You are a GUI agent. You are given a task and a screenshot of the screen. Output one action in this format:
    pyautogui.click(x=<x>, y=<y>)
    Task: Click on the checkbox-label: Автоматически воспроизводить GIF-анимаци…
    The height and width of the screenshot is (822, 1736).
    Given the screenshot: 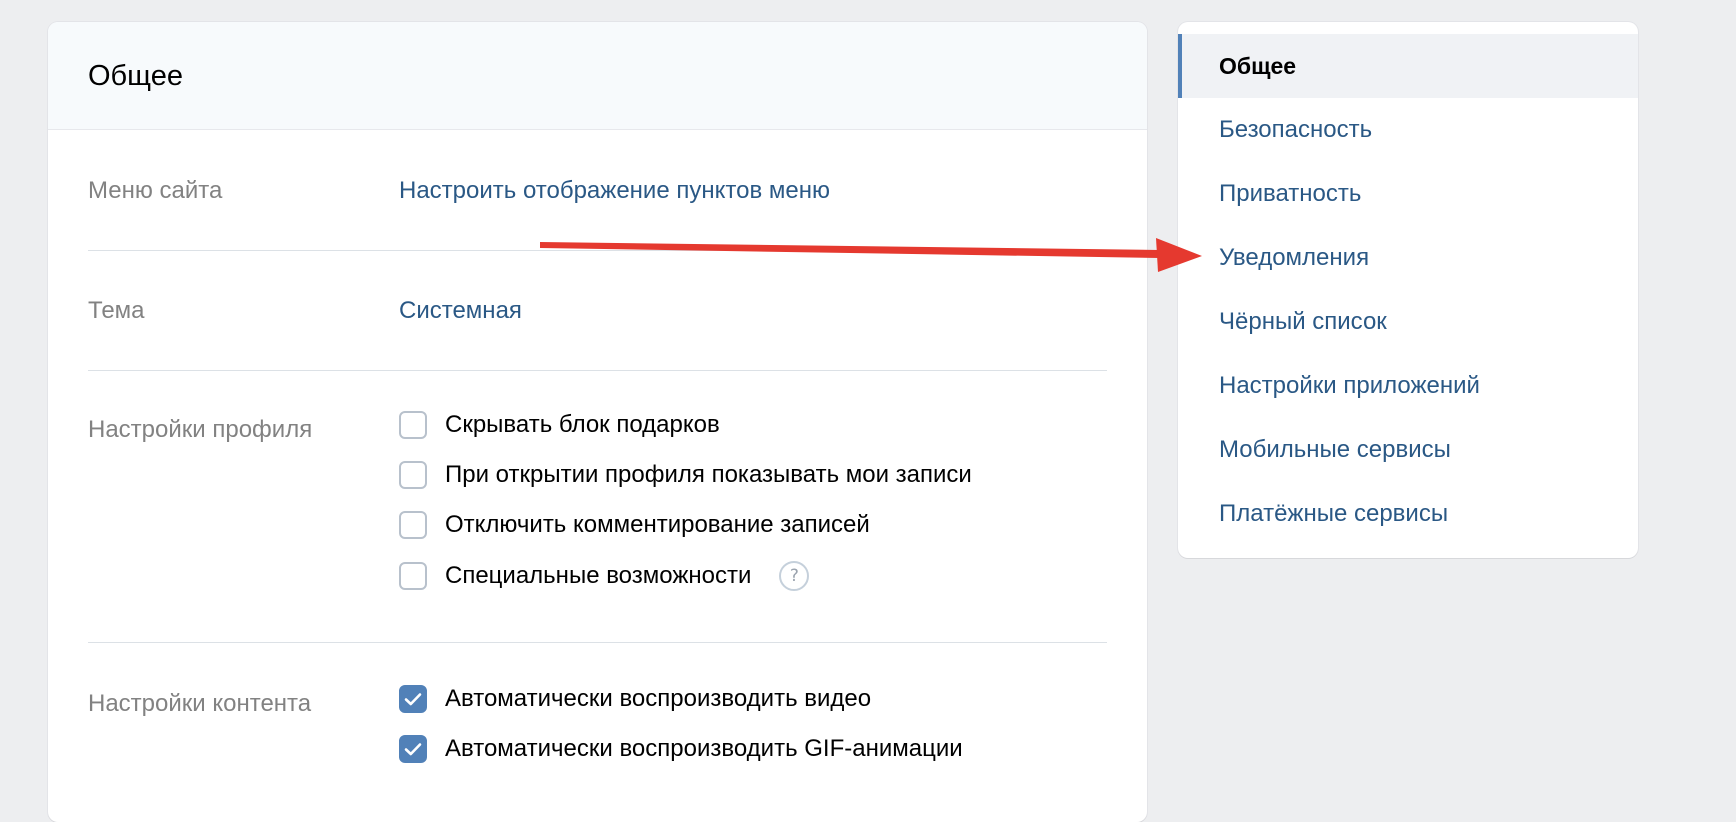 What is the action you would take?
    pyautogui.click(x=704, y=748)
    